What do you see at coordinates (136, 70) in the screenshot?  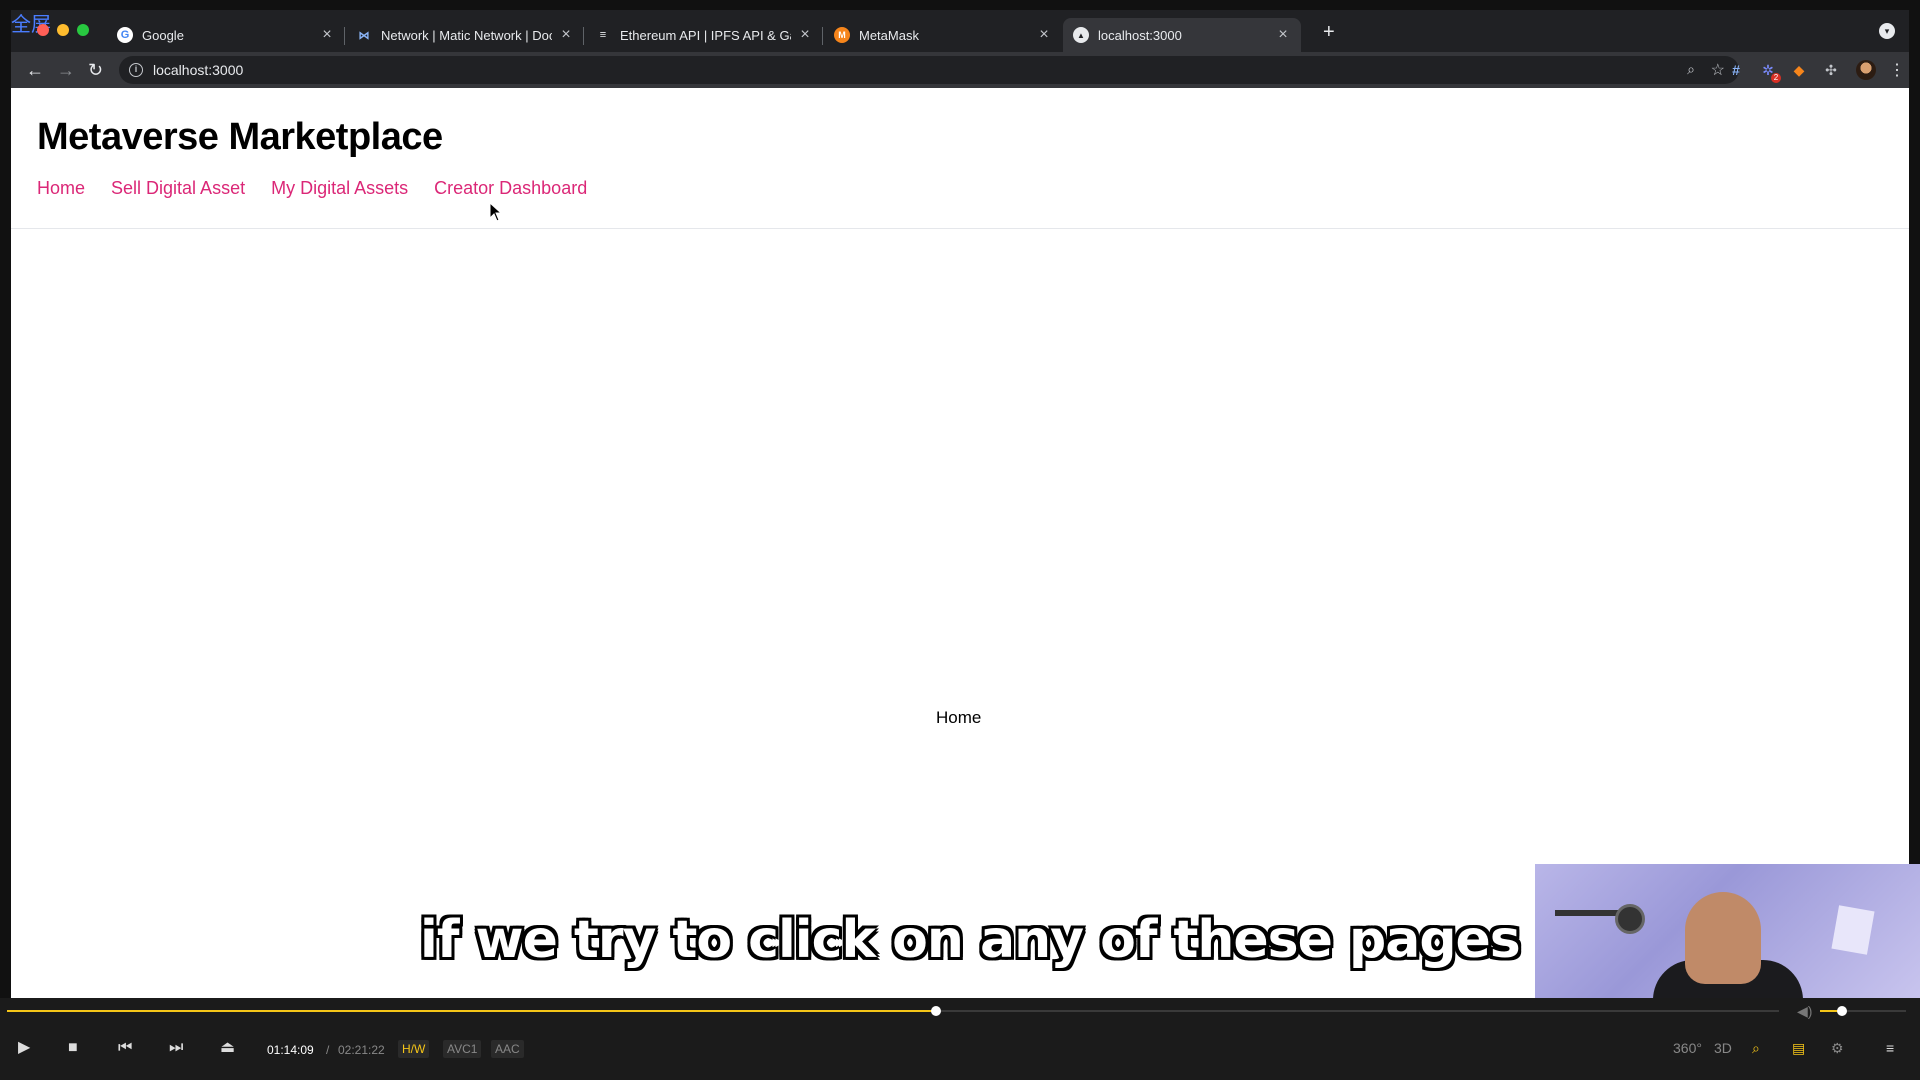 I see `site-info-icon: i` at bounding box center [136, 70].